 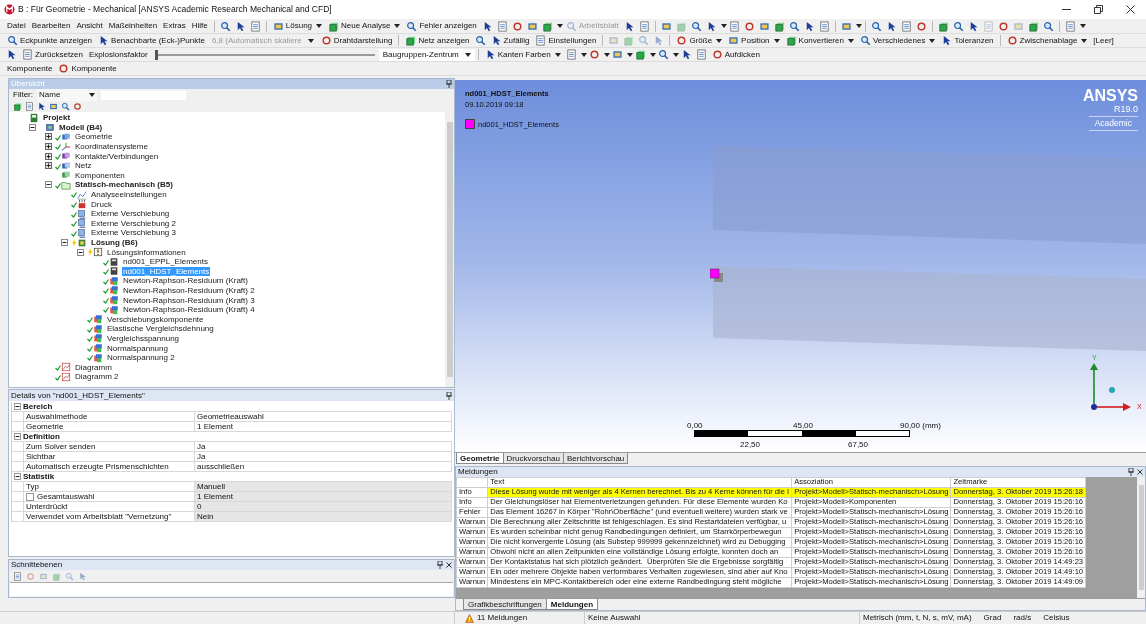 What do you see at coordinates (264, 54) in the screenshot?
I see `slider` at bounding box center [264, 54].